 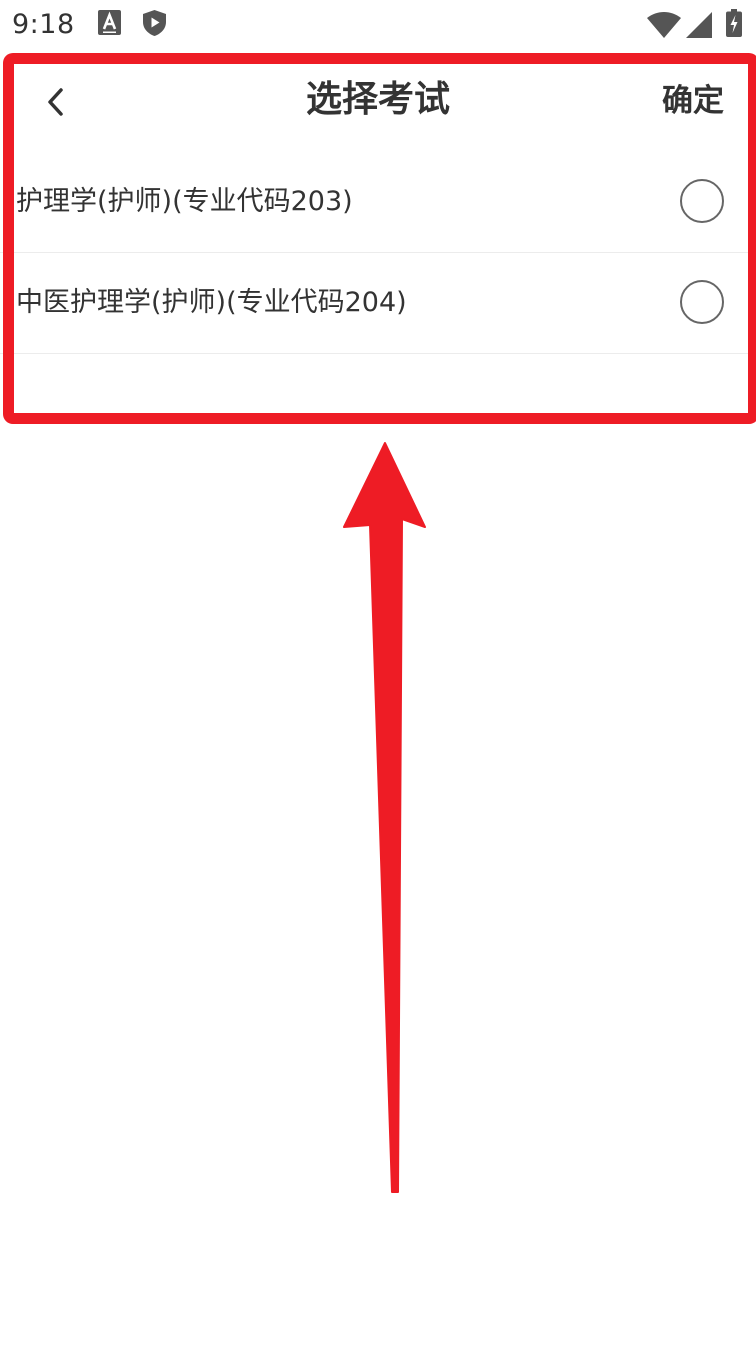 I want to click on cell-signal-icon, so click(x=699, y=25).